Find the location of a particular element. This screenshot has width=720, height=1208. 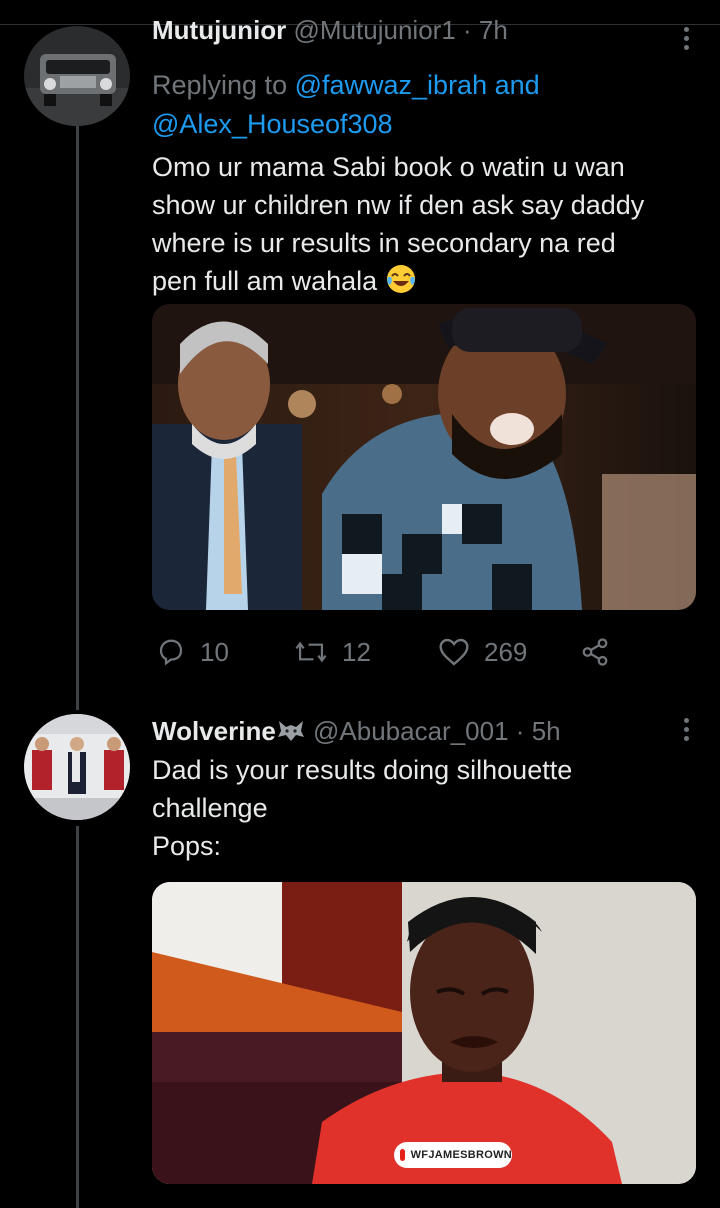

timestamp: 7h is located at coordinates (493, 30).